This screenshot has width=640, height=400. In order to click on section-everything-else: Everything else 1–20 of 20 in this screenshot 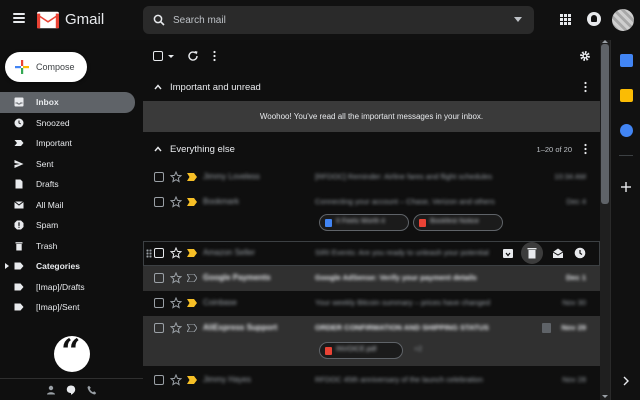, I will do `click(371, 149)`.